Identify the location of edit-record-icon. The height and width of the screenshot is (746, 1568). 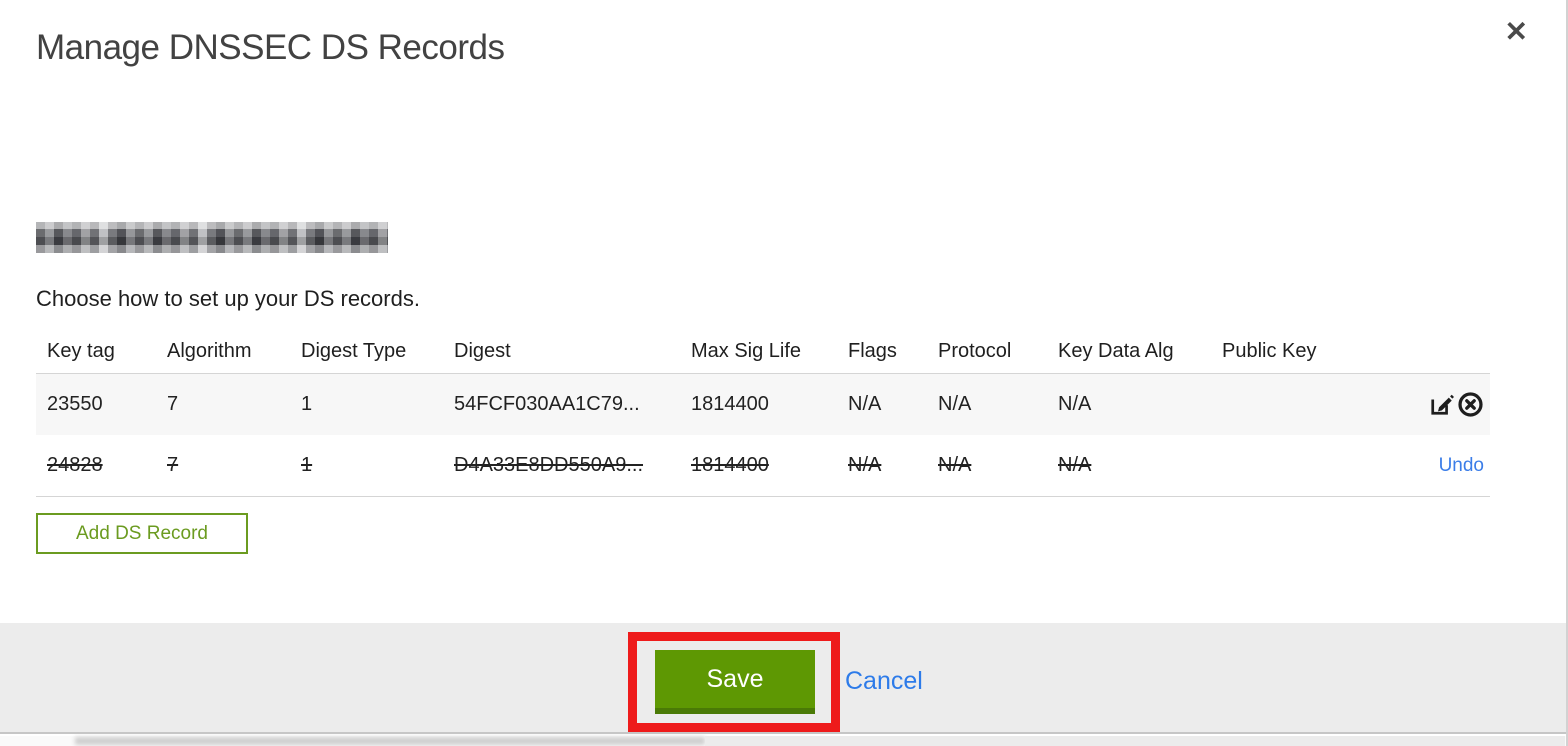
(1441, 404).